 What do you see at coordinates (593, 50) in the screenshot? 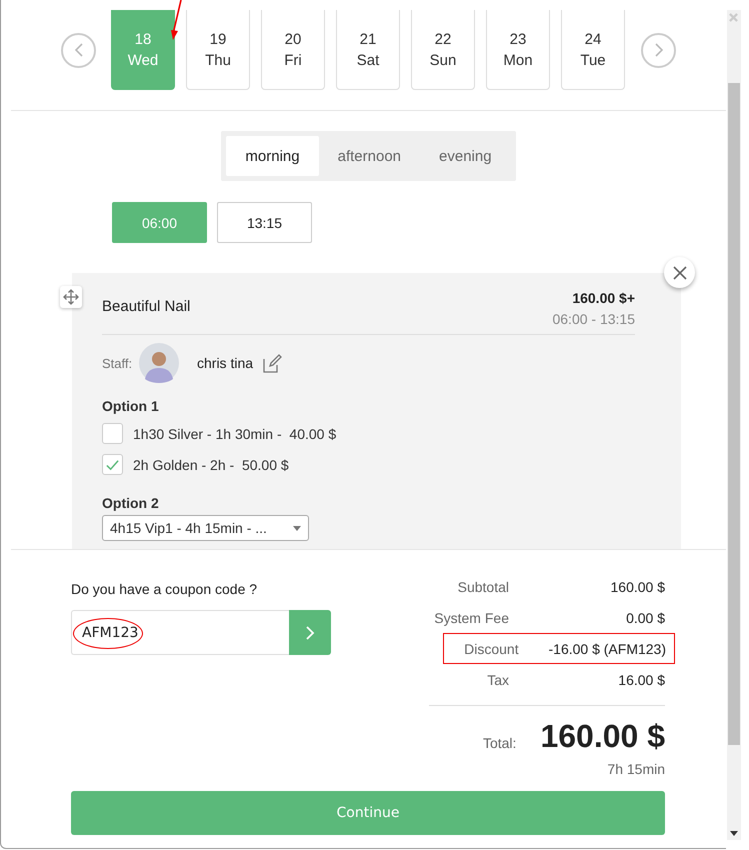
I see `day-tab: 24 Tue` at bounding box center [593, 50].